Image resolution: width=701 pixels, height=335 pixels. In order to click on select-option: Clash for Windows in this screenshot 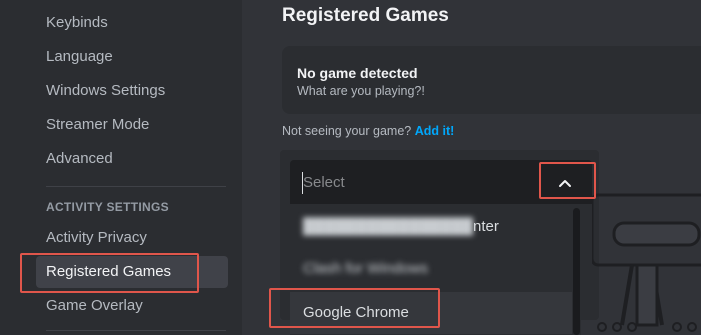, I will do `click(431, 269)`.